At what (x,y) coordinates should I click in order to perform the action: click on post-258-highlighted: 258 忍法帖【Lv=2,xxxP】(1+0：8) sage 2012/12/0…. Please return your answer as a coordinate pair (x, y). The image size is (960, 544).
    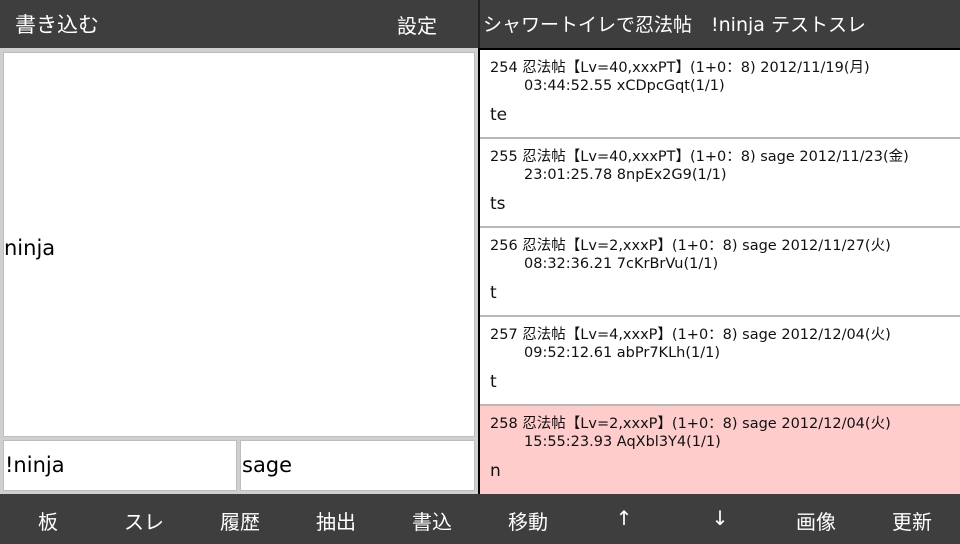
    Looking at the image, I should click on (720, 450).